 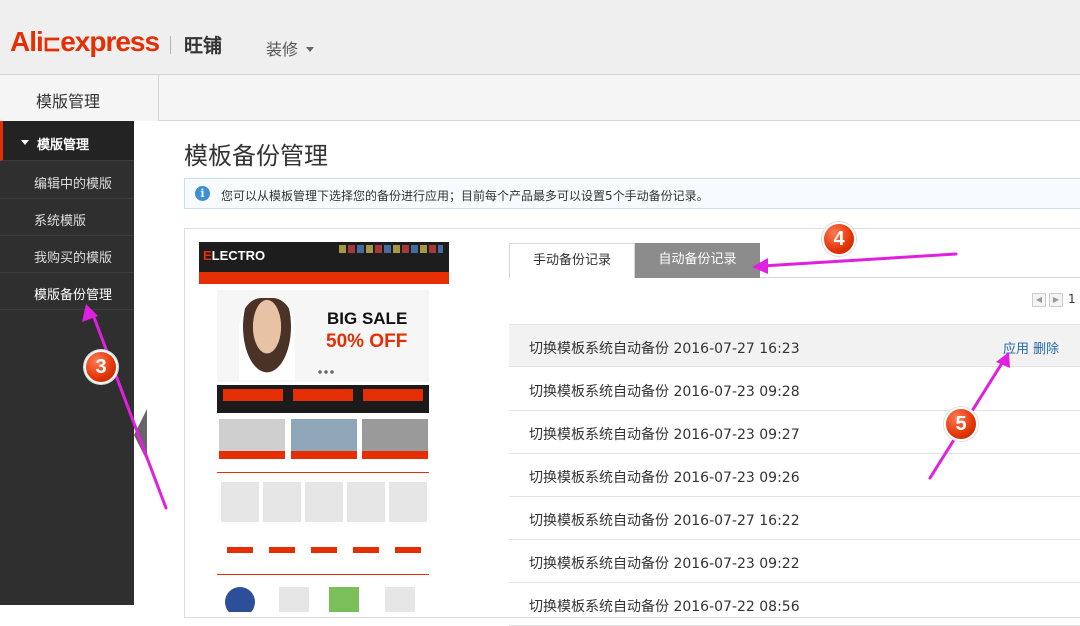 What do you see at coordinates (140, 435) in the screenshot?
I see `sidebar-collapse-handle` at bounding box center [140, 435].